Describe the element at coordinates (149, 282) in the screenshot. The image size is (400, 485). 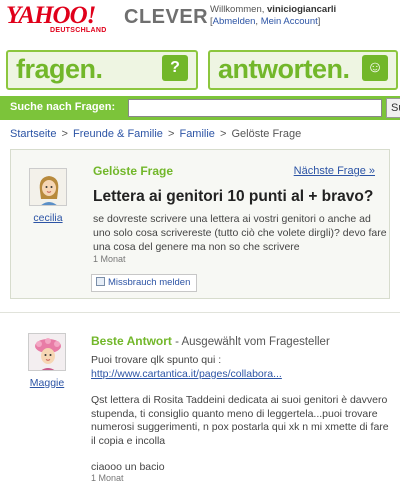
I see `report-label: Missbrauch melden` at that location.